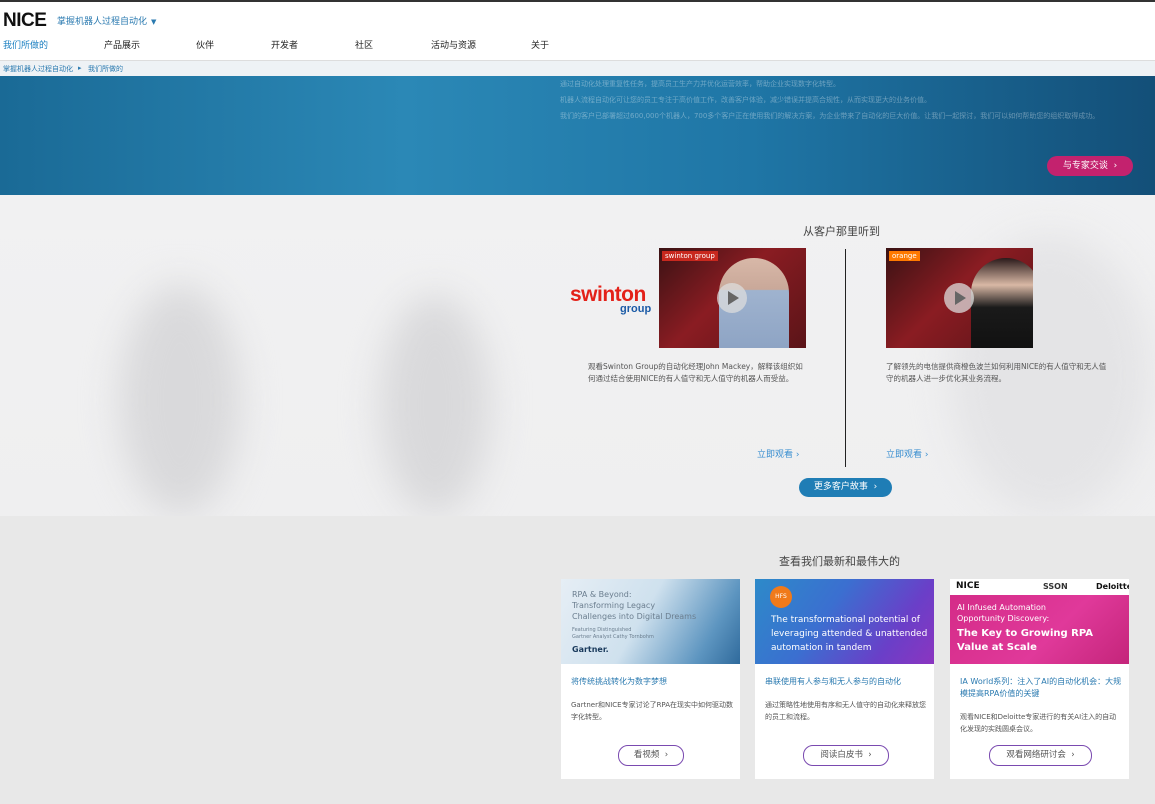  I want to click on talk-to-expert-button: 与专家交谈 ›, so click(1090, 166).